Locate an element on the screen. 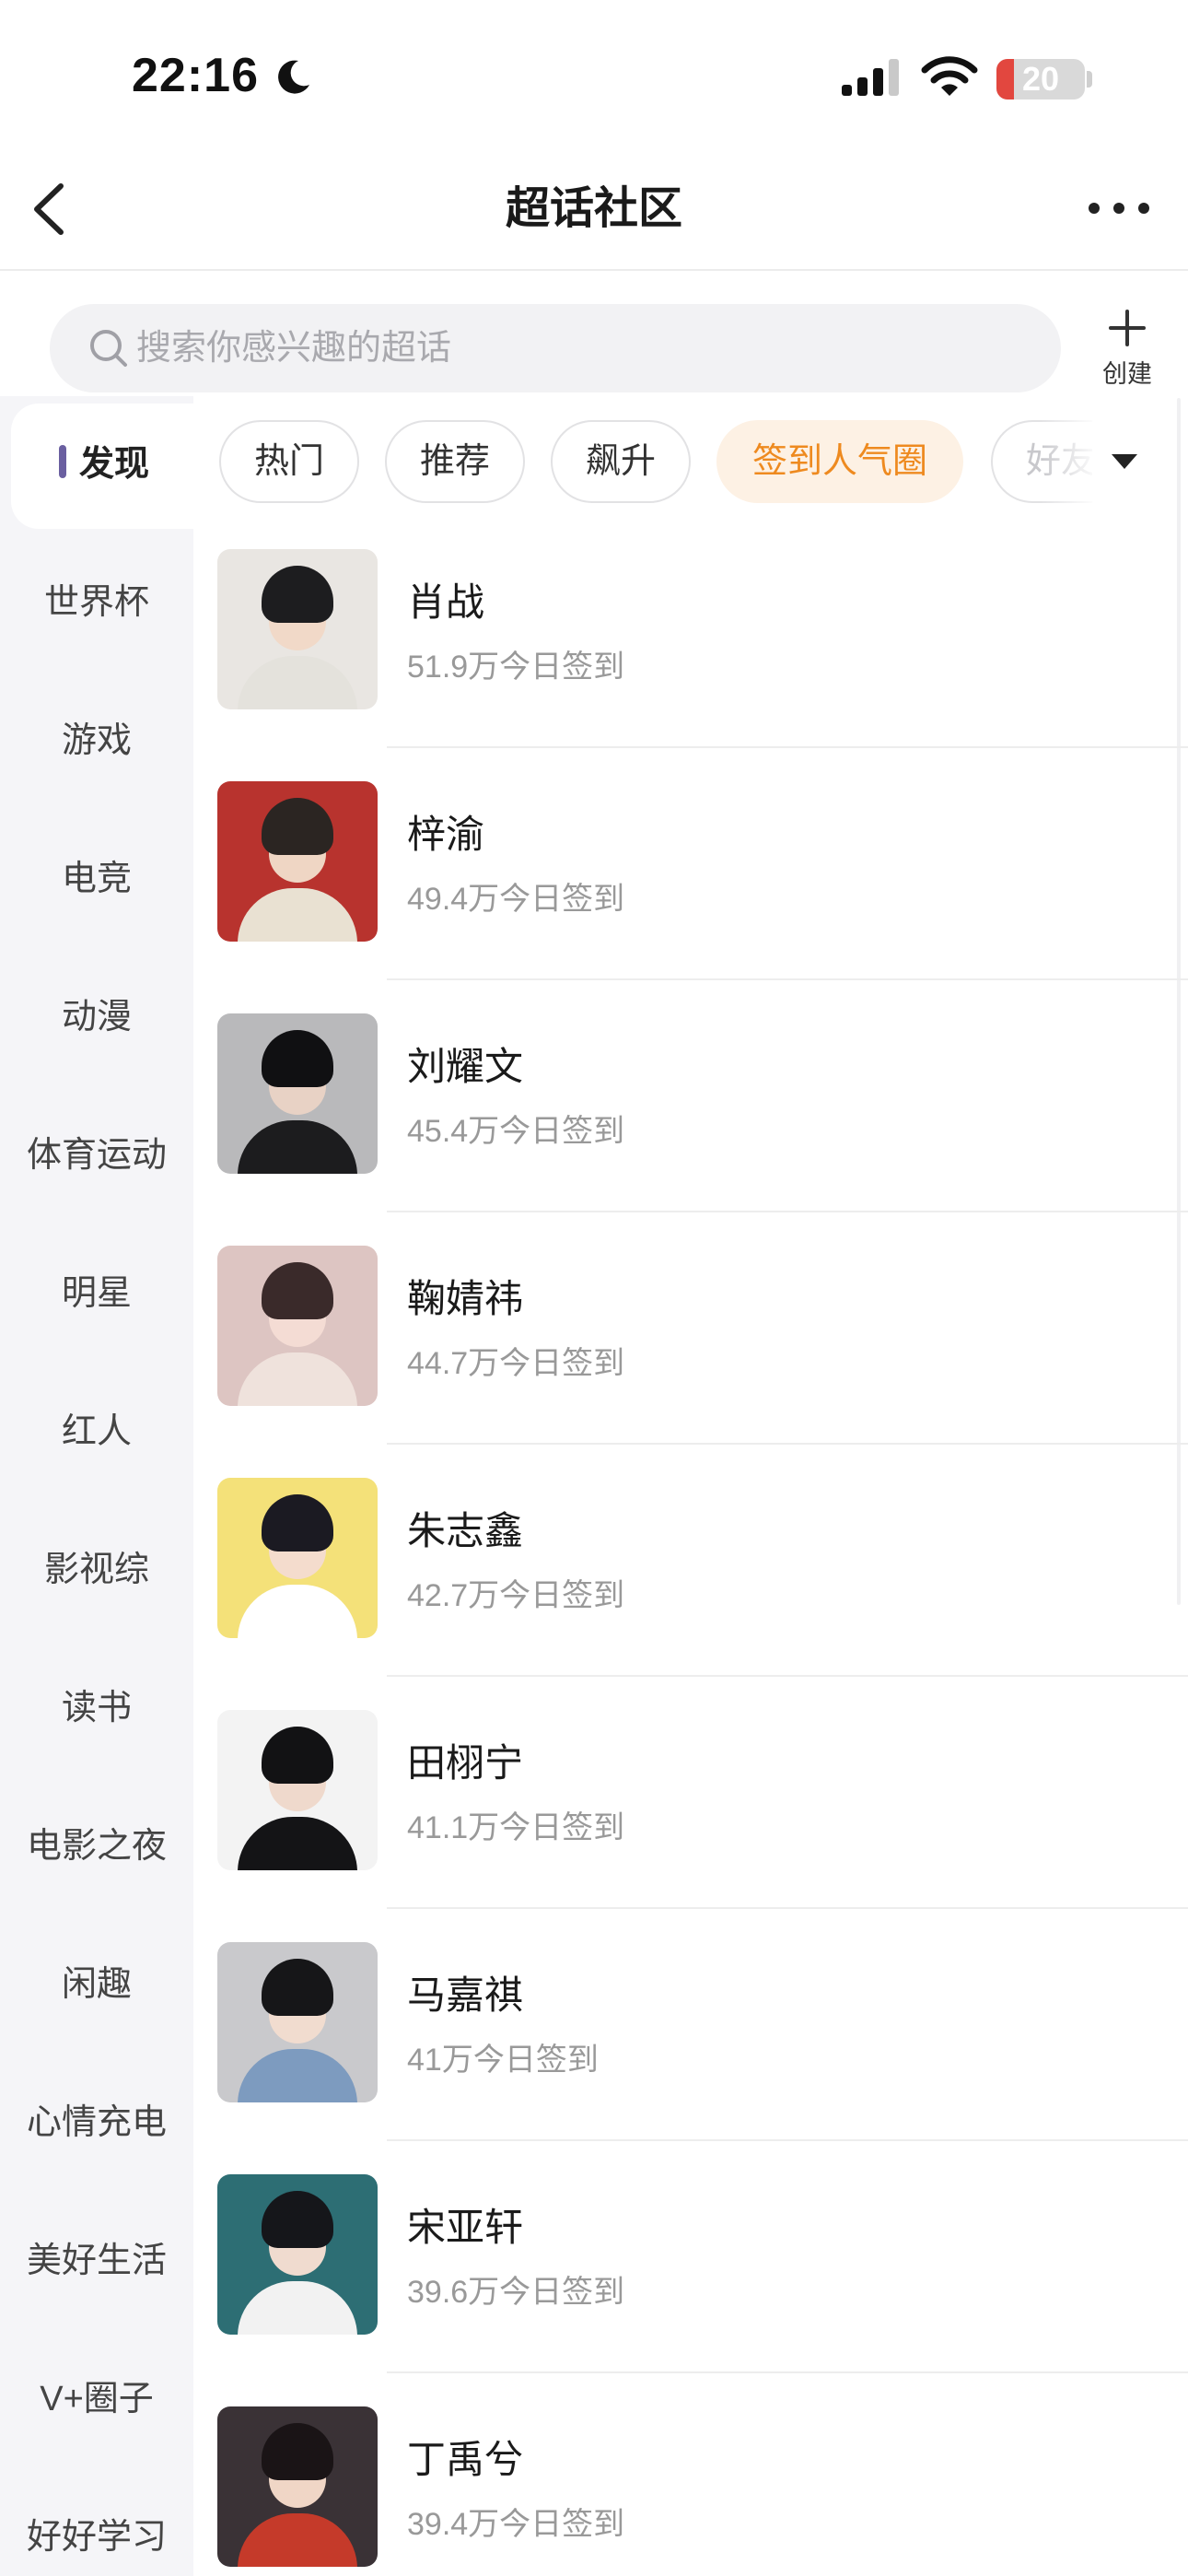 The height and width of the screenshot is (2576, 1188). sidebar-item: V+圈子 is located at coordinates (96, 2395).